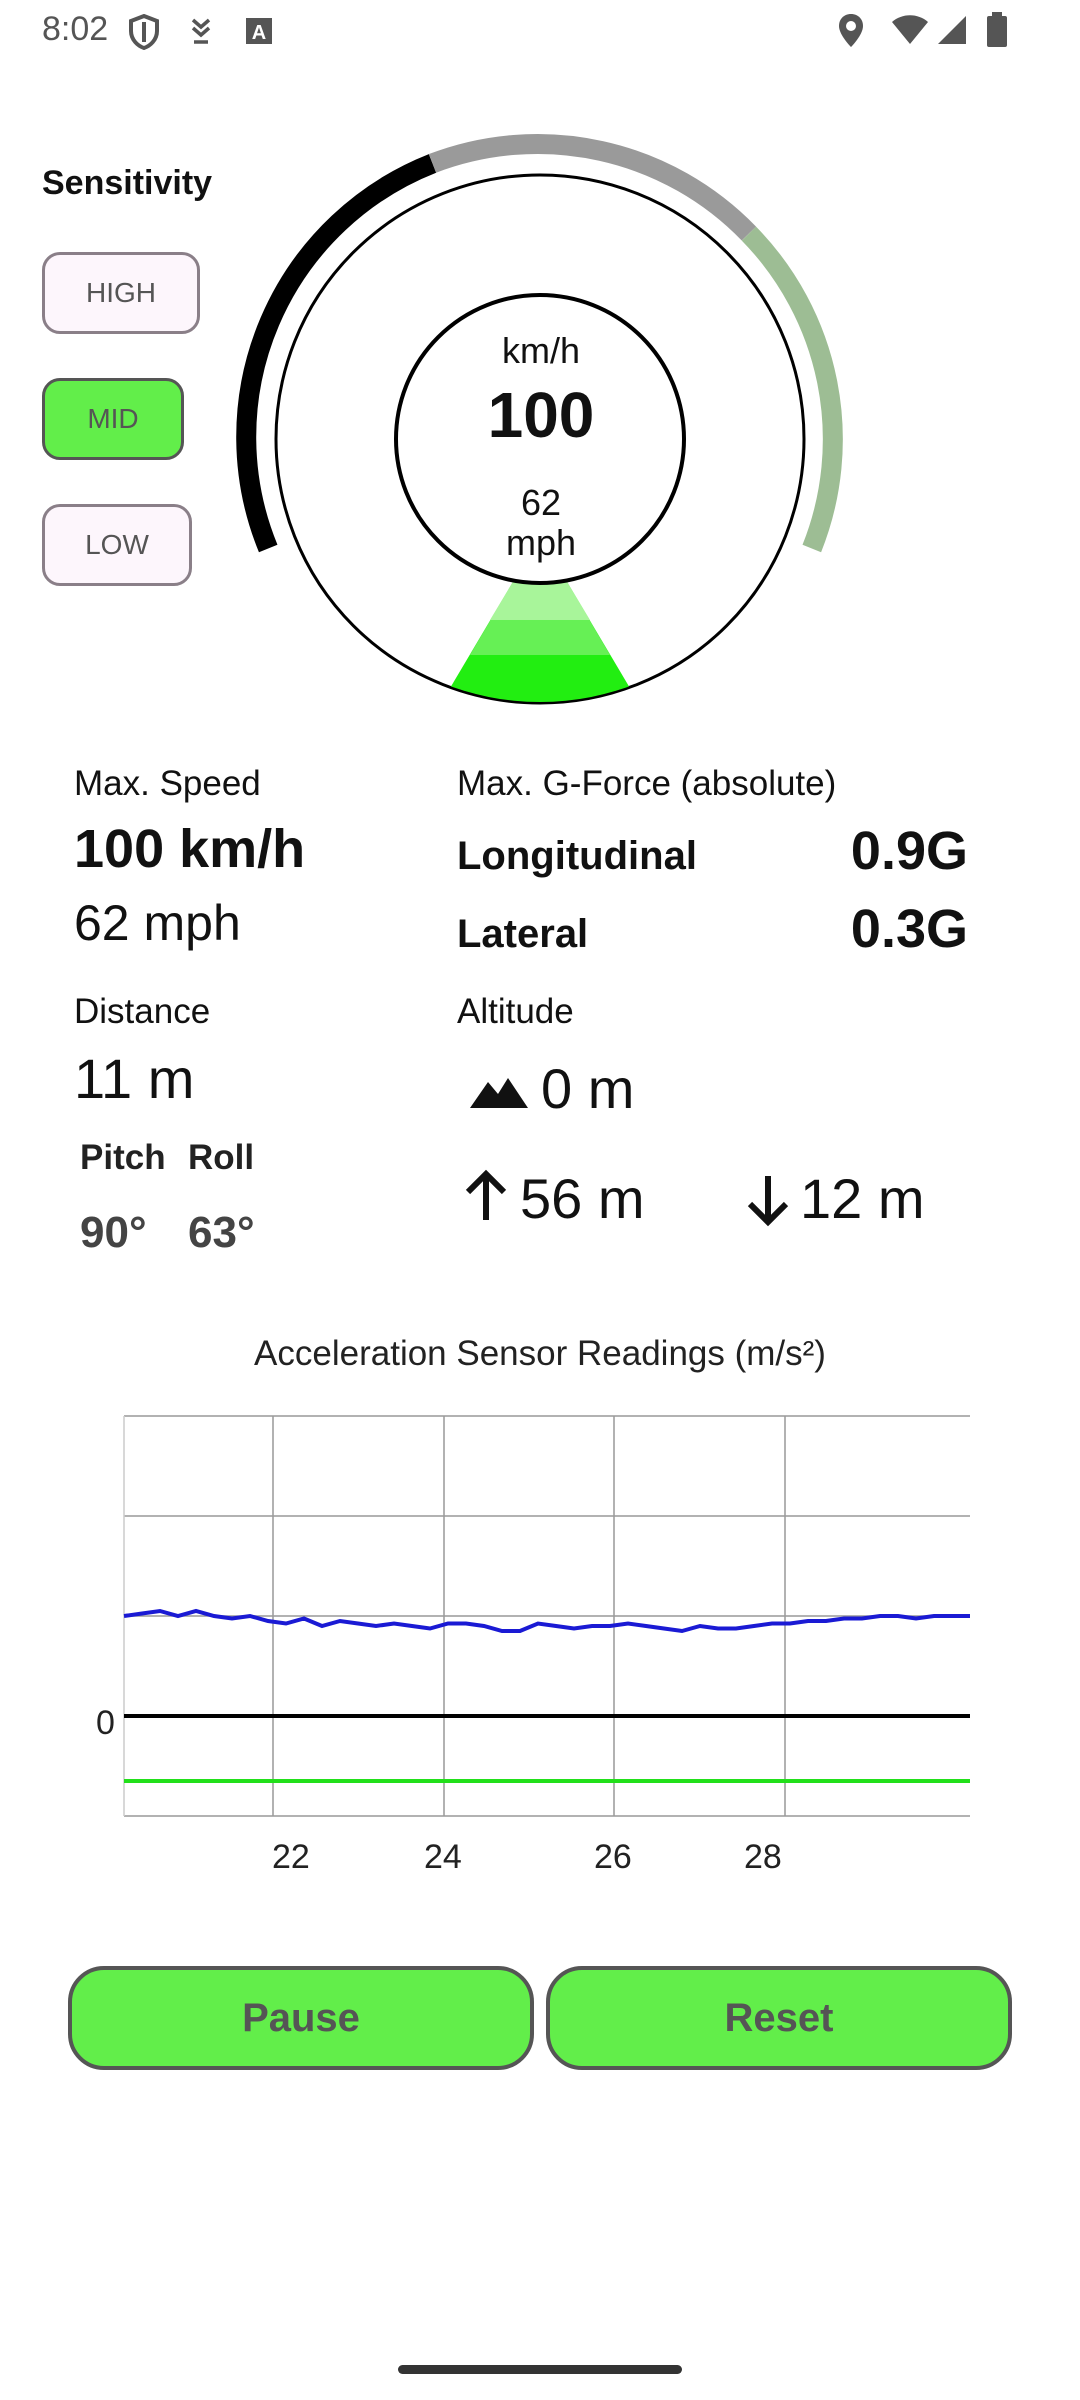 This screenshot has height=2400, width=1080. I want to click on lateral-label: Lateral, so click(523, 934).